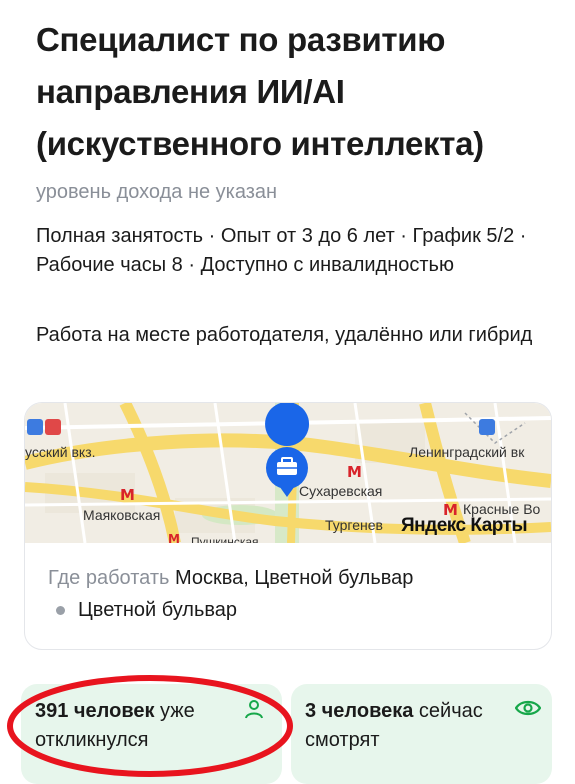 This screenshot has width=575, height=784. I want to click on metro-line-dot-icon, so click(60, 610).